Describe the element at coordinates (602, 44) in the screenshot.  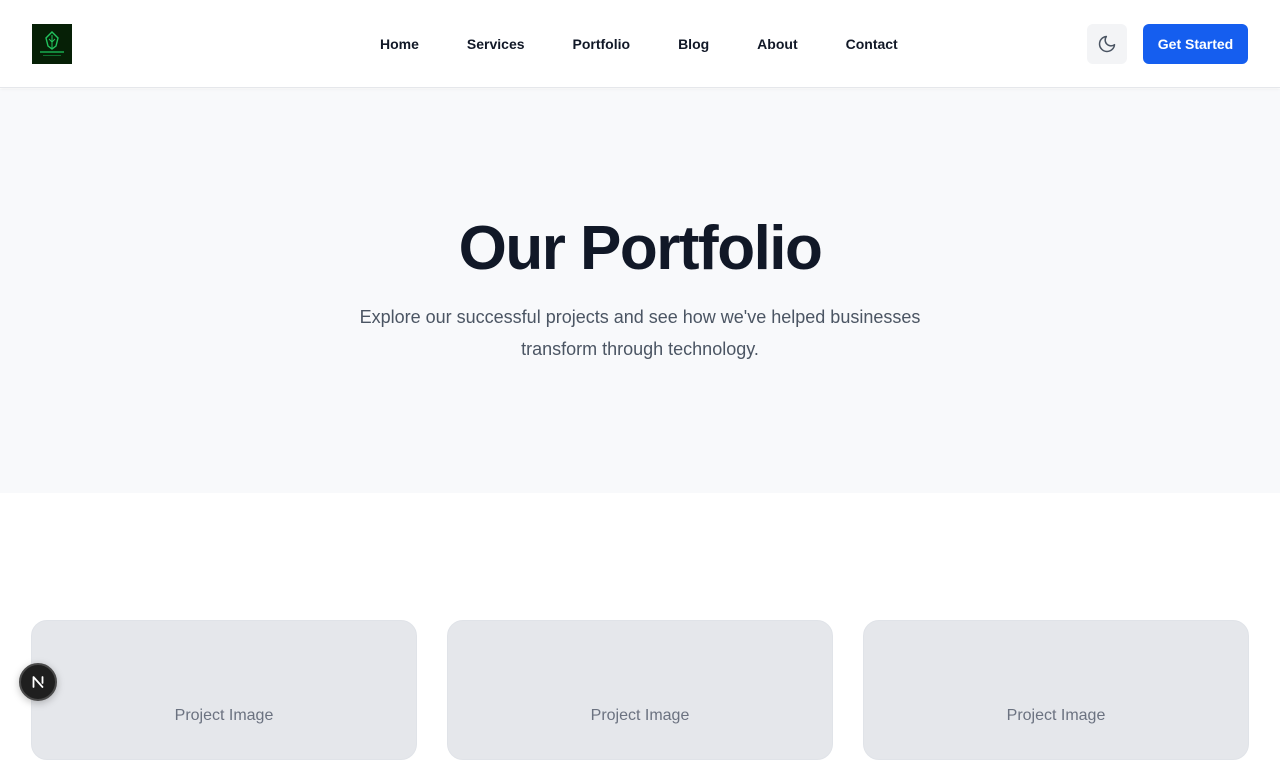
I see `nav-portfolio: Portfolio` at that location.